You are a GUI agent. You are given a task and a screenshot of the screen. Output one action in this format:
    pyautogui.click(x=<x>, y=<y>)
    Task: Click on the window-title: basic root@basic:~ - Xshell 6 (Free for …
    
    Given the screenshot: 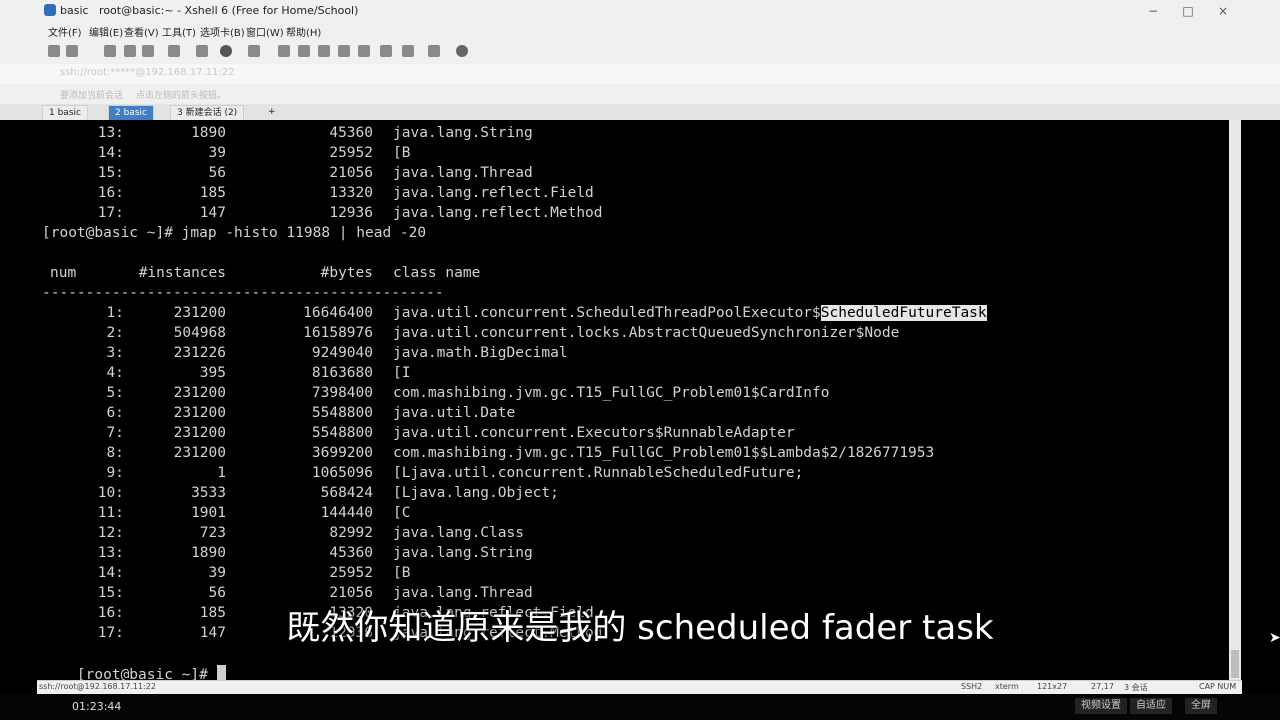 What is the action you would take?
    pyautogui.click(x=209, y=10)
    